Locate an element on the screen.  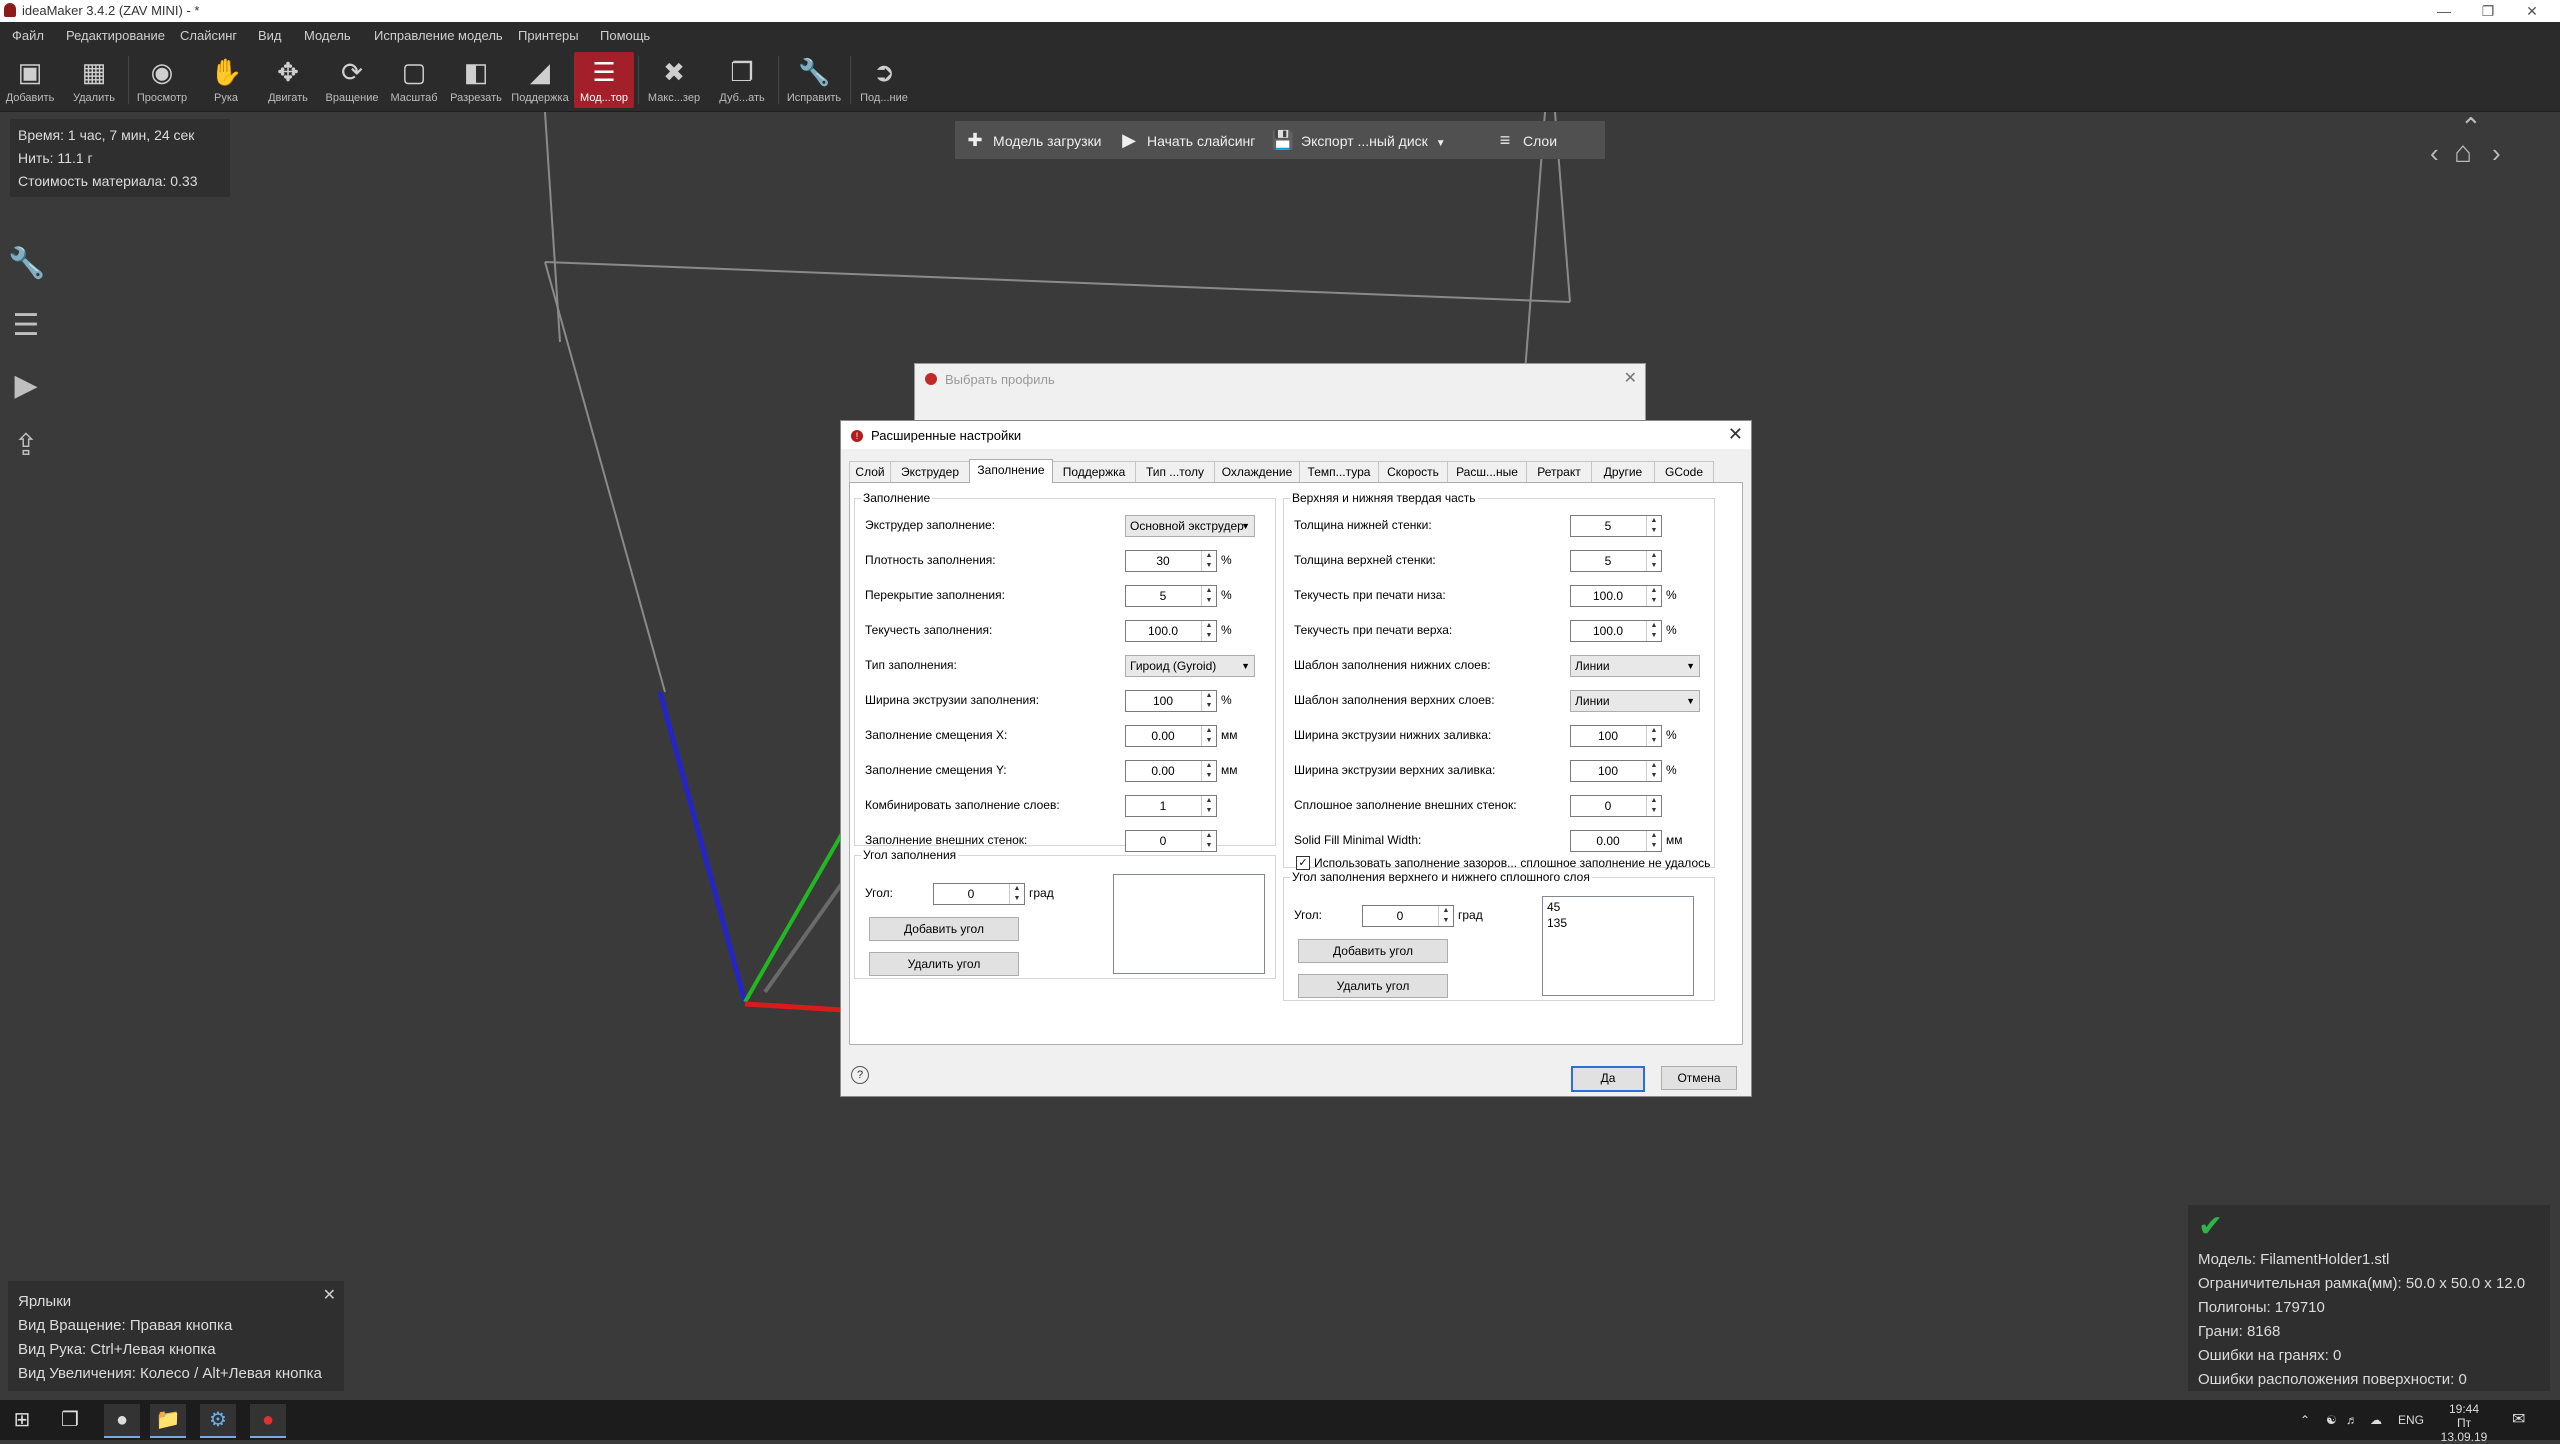
tab-gcode: GCode is located at coordinates (1684, 471).